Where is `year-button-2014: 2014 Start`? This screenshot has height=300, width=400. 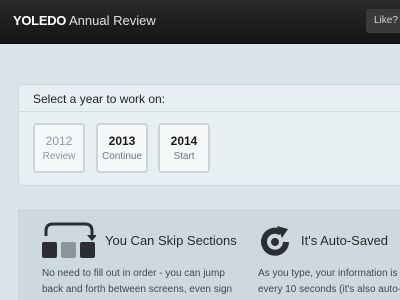
year-button-2014: 2014 Start is located at coordinates (184, 148).